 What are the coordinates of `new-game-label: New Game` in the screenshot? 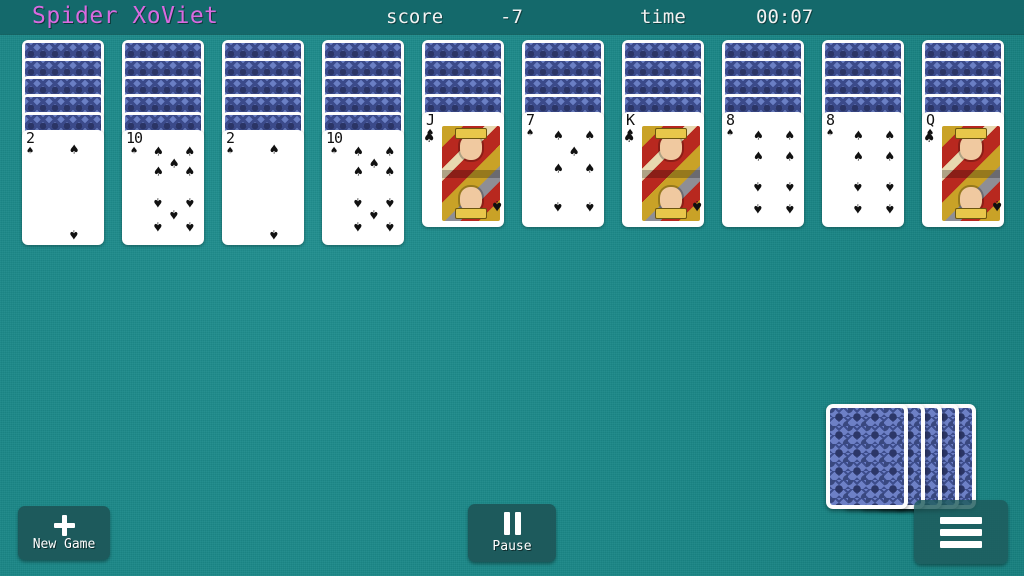 It's located at (64, 544).